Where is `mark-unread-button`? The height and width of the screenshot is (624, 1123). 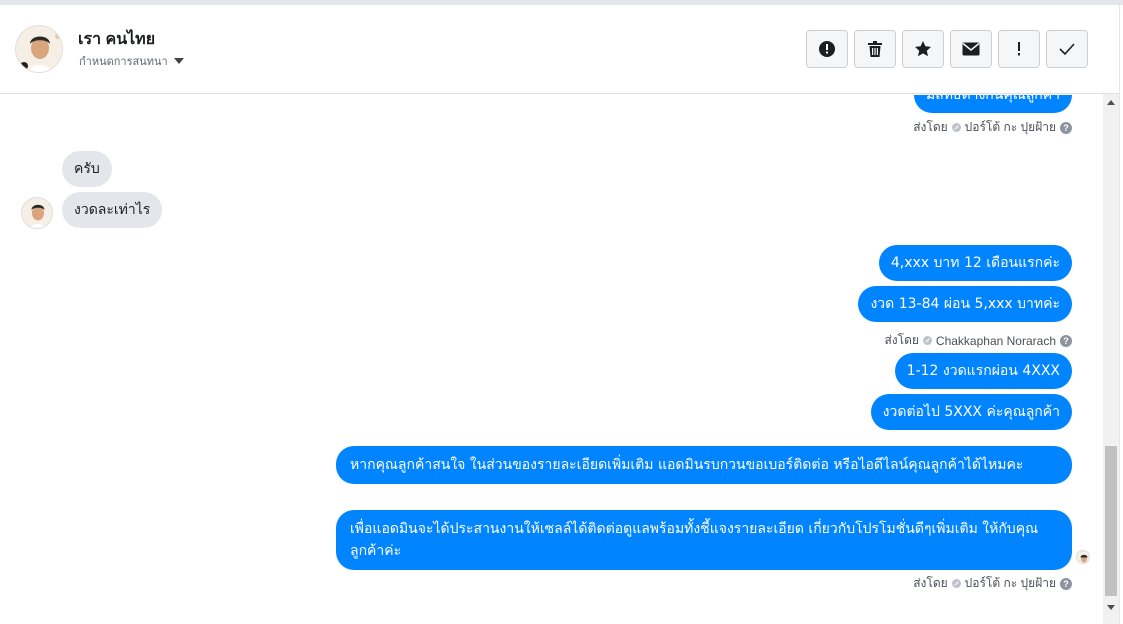
mark-unread-button is located at coordinates (971, 49).